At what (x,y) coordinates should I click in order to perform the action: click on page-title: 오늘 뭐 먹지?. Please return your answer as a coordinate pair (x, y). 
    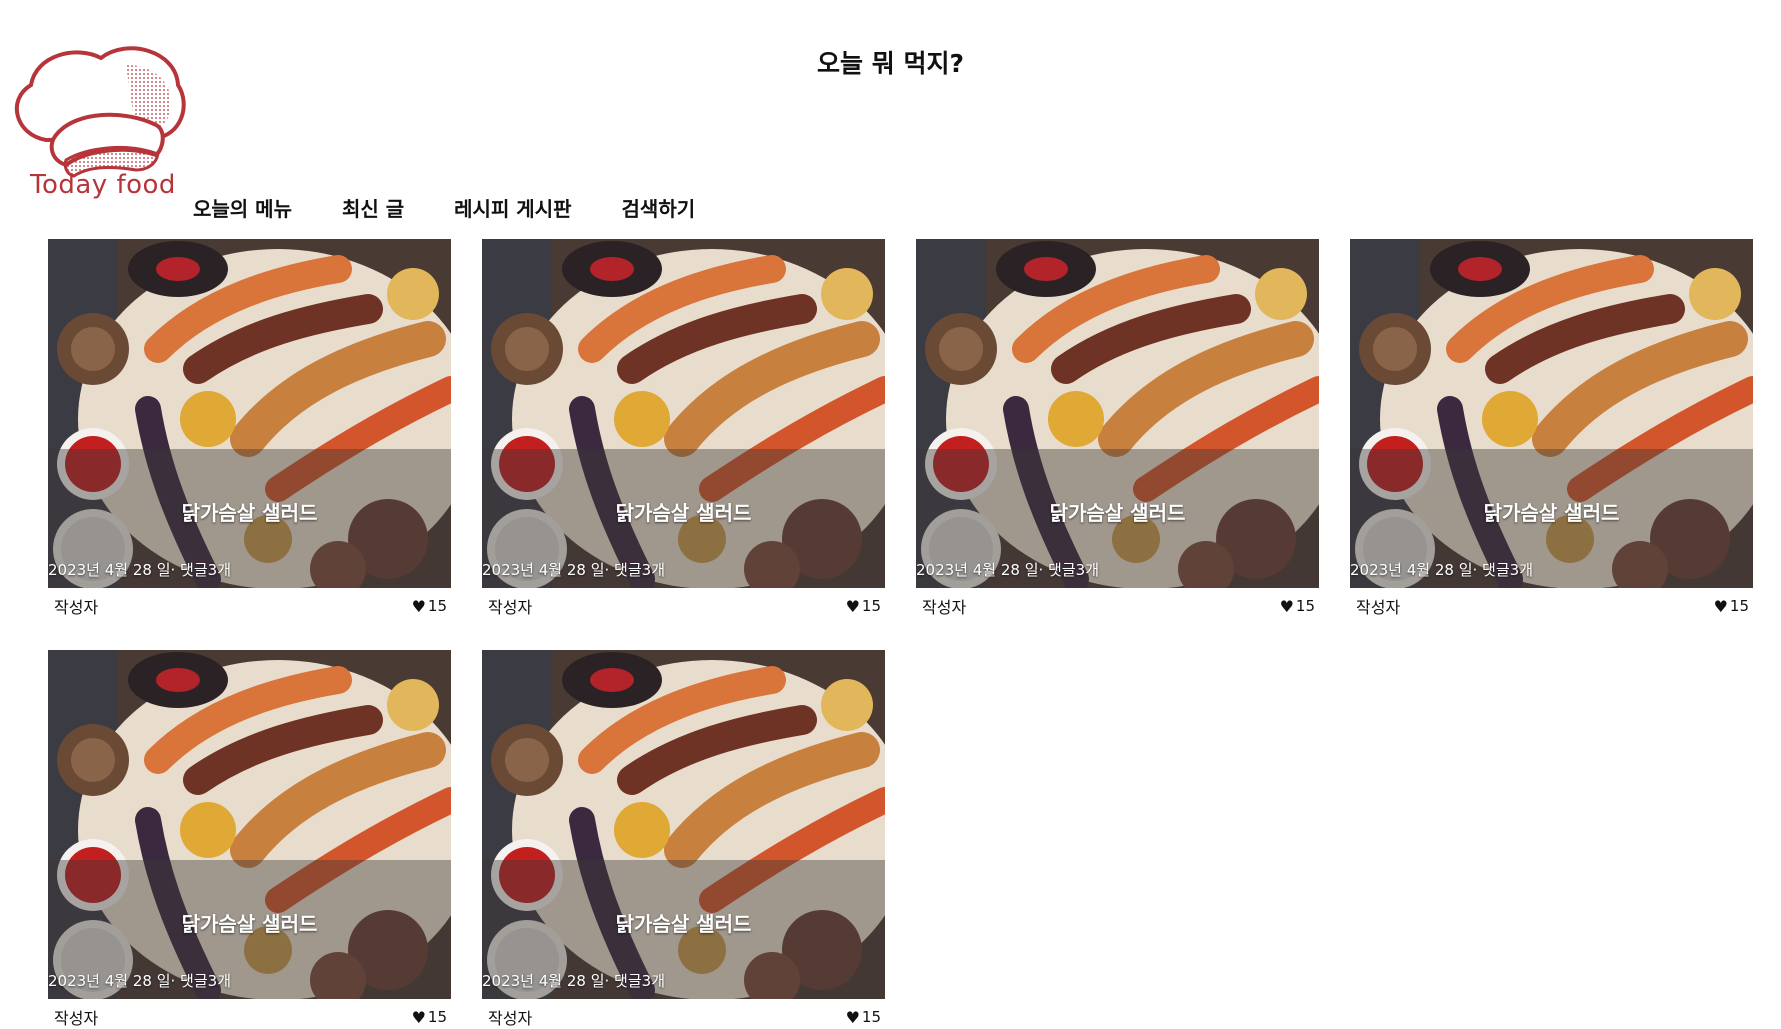
    Looking at the image, I should click on (890, 63).